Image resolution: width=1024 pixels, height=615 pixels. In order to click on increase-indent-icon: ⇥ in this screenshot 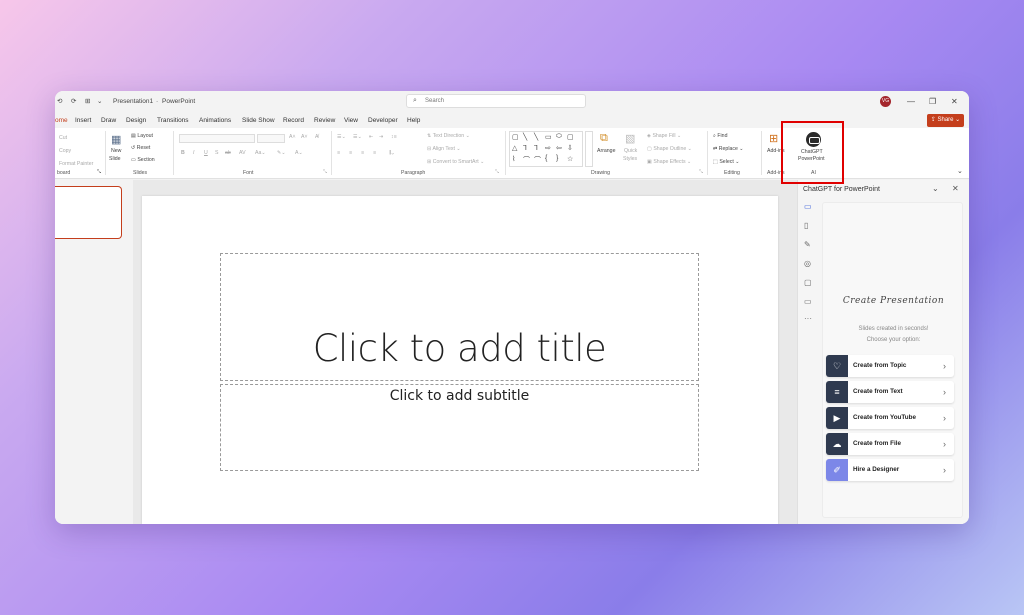, I will do `click(381, 137)`.